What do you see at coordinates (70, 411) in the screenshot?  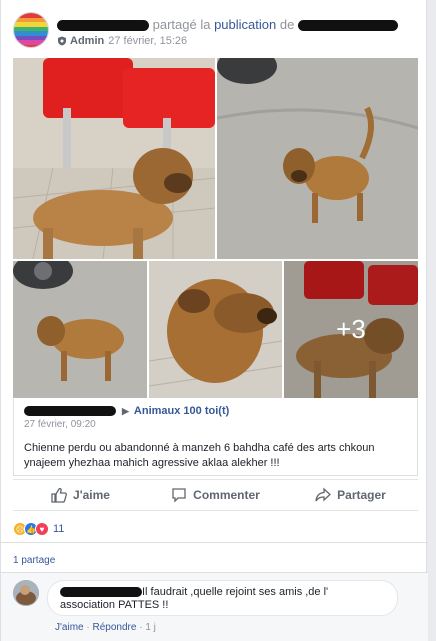 I see `redacted-shared-author` at bounding box center [70, 411].